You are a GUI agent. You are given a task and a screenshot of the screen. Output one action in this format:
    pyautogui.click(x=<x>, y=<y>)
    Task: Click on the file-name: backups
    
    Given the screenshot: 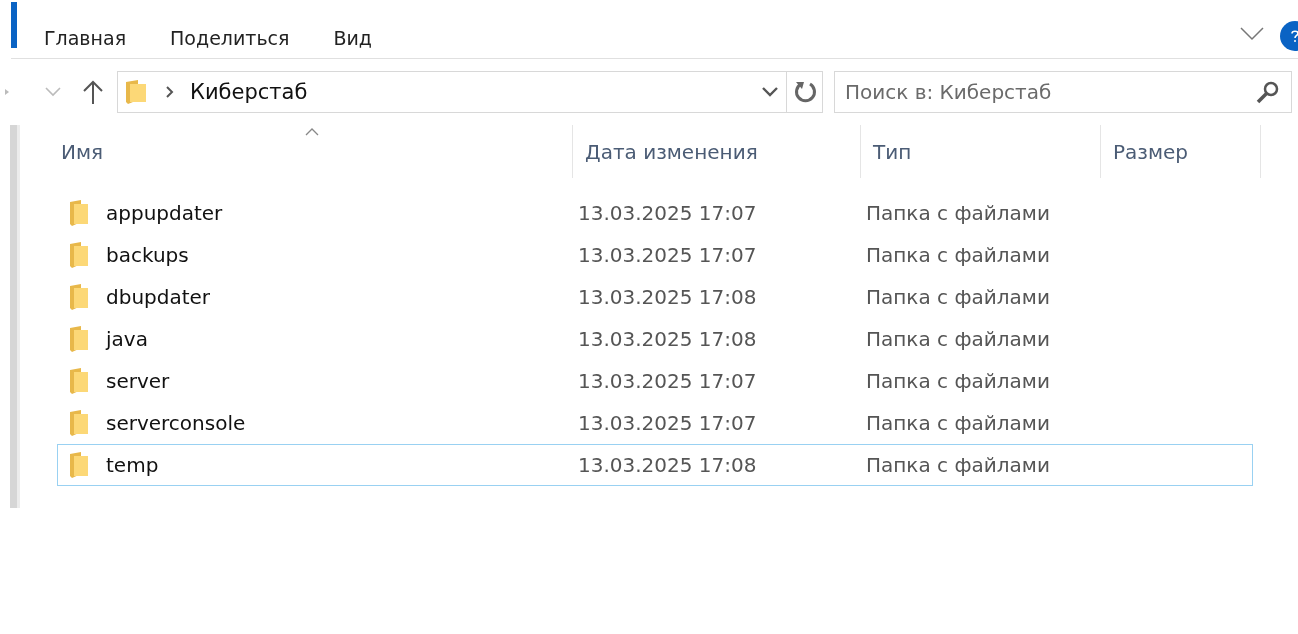 What is the action you would take?
    pyautogui.click(x=147, y=255)
    